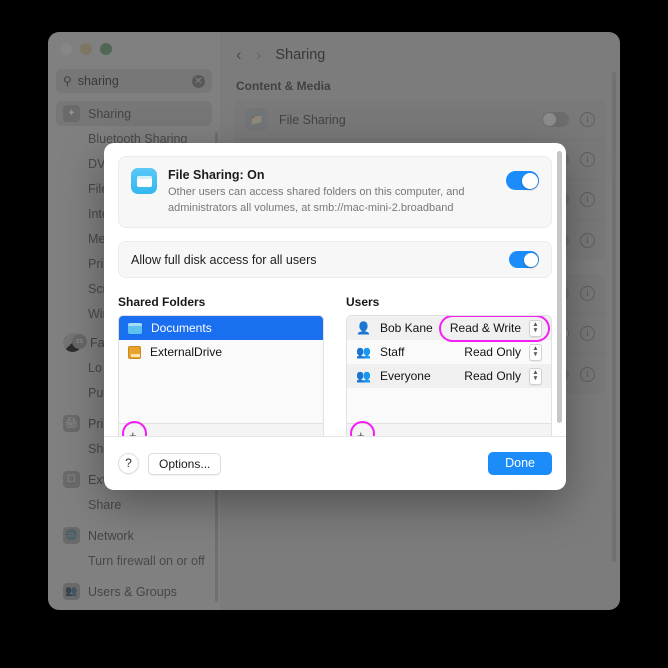 The width and height of the screenshot is (668, 668). Describe the element at coordinates (105, 504) in the screenshot. I see `sidebar-item-label: Share` at that location.